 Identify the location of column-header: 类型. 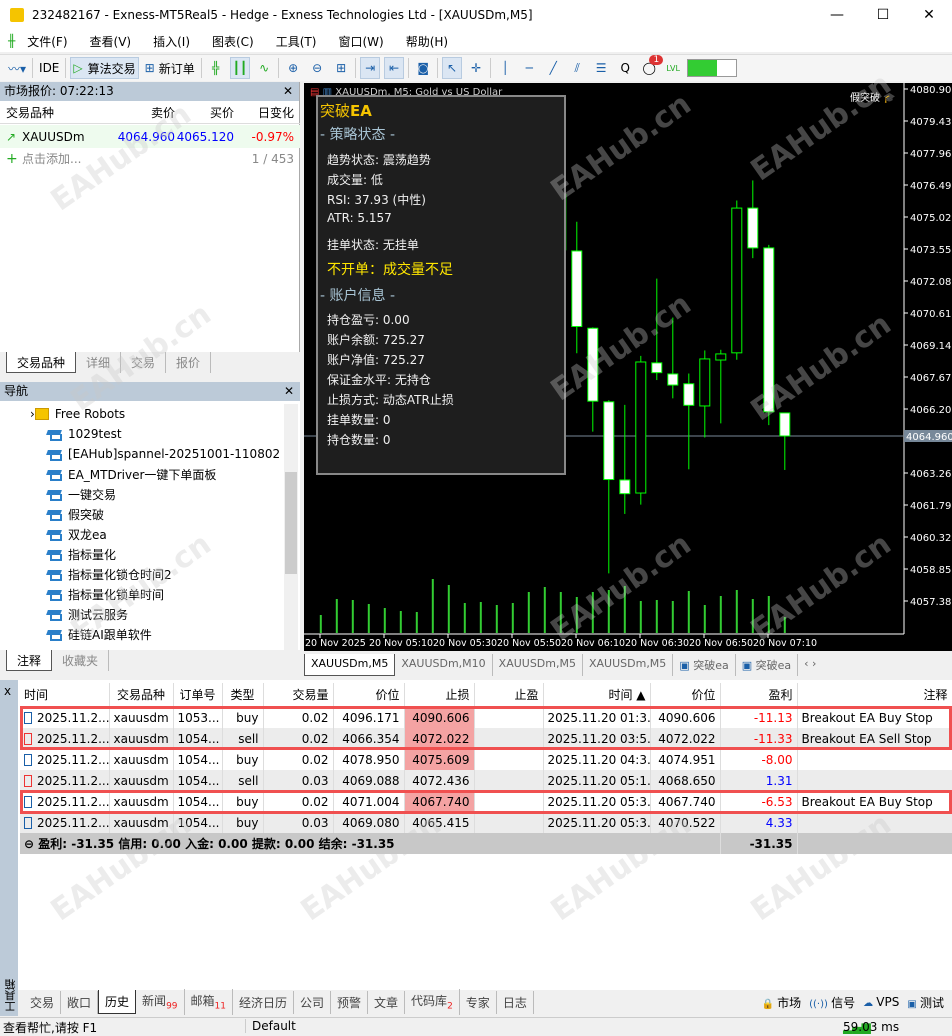
(243, 695).